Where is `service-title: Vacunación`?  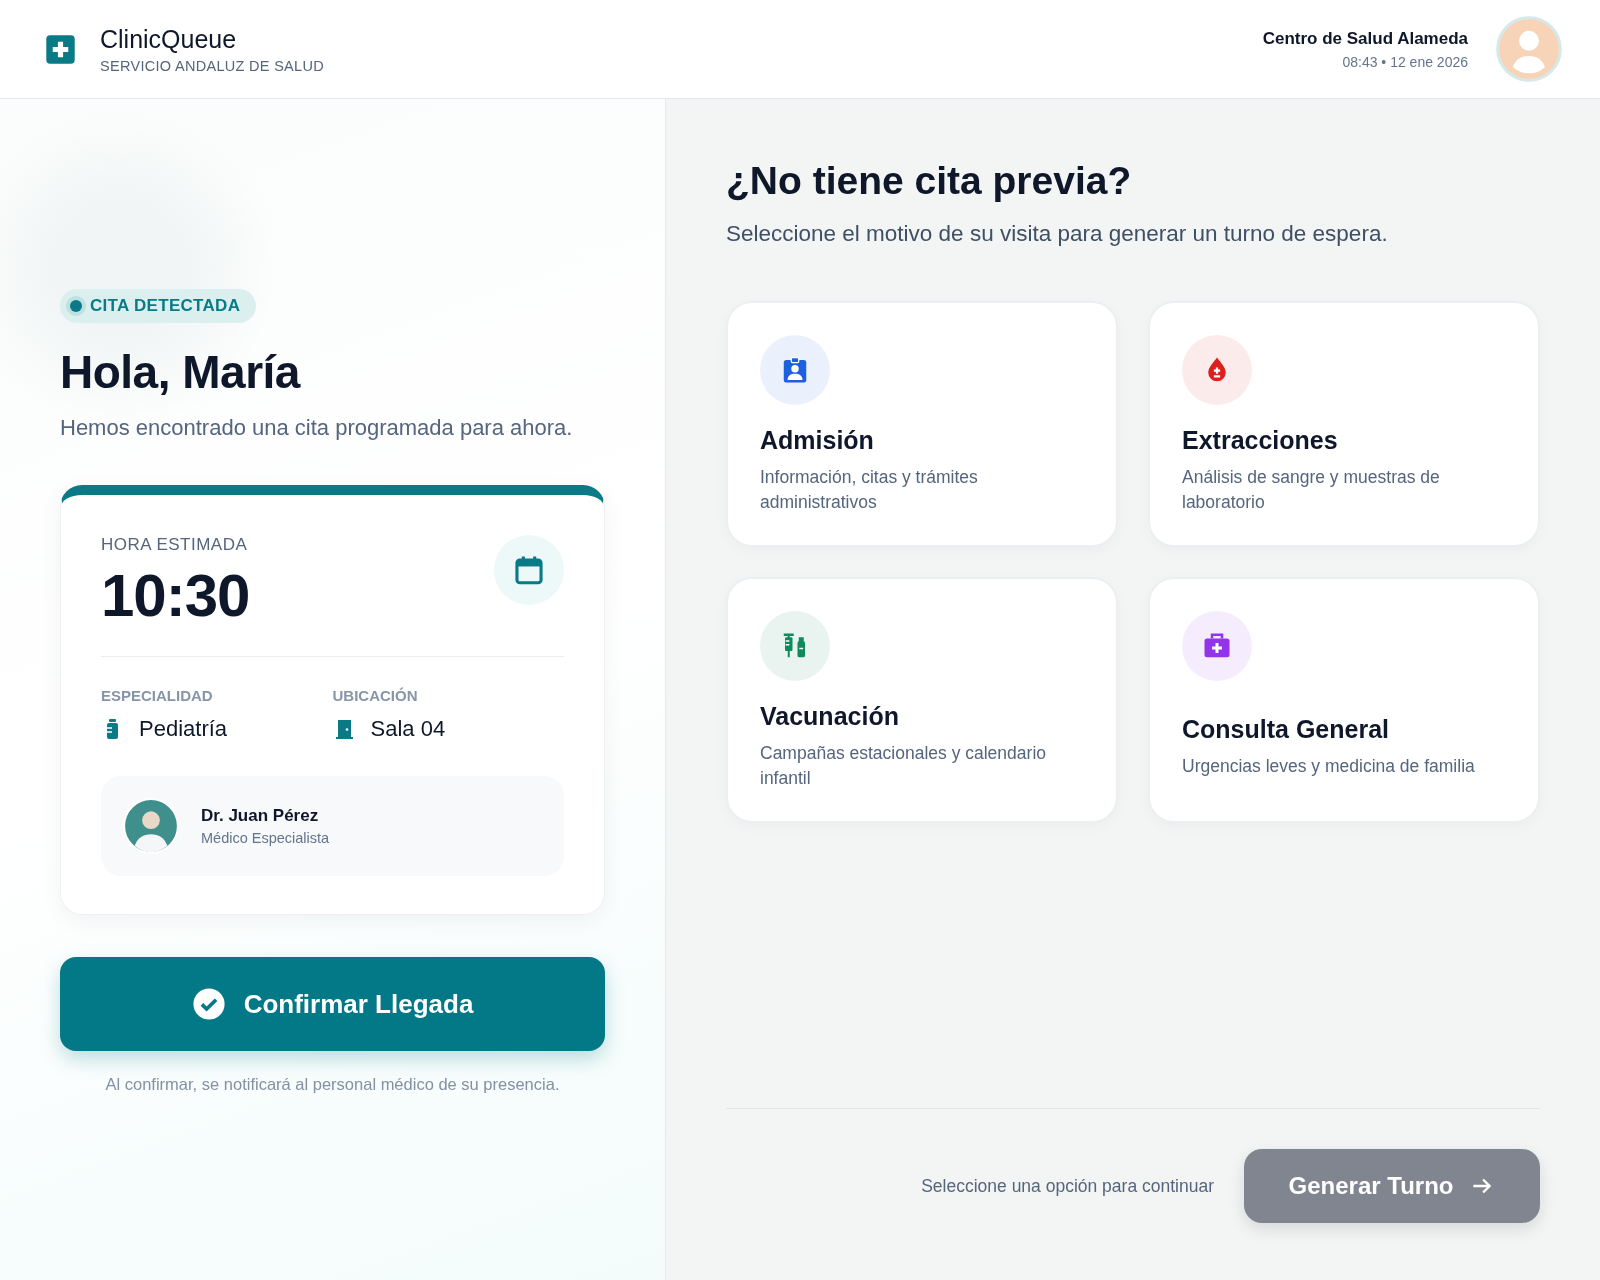 service-title: Vacunación is located at coordinates (830, 716).